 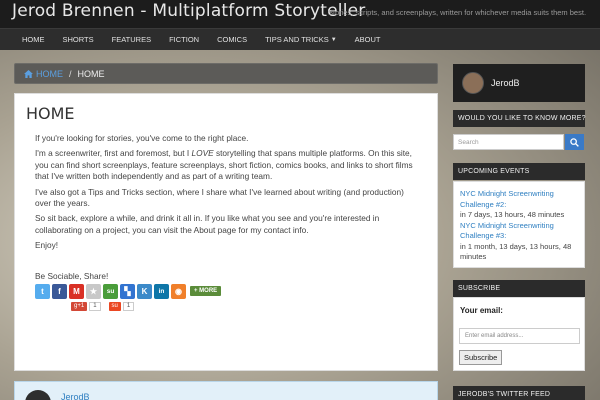 What do you see at coordinates (481, 310) in the screenshot?
I see `subscribe-label: Your email:` at bounding box center [481, 310].